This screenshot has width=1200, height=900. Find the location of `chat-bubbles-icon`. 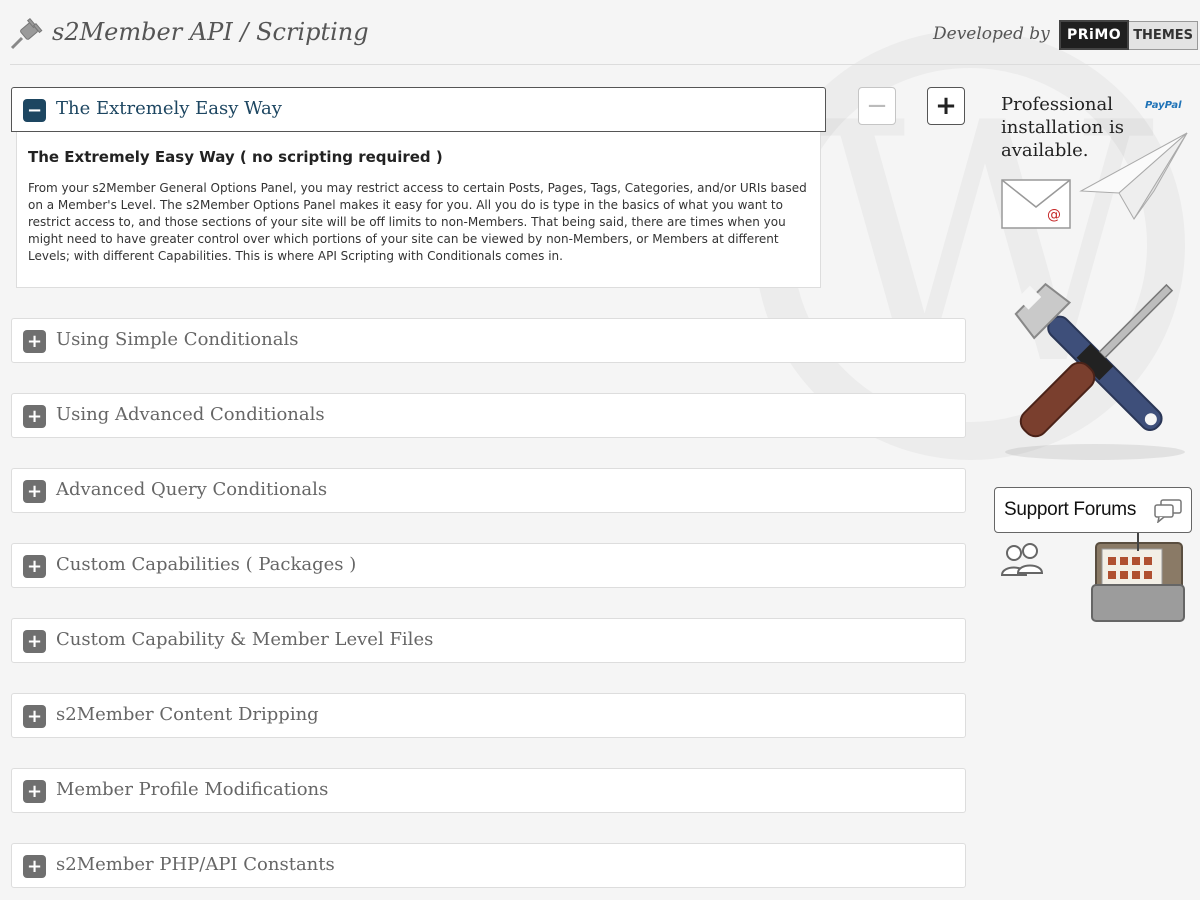

chat-bubbles-icon is located at coordinates (1168, 511).